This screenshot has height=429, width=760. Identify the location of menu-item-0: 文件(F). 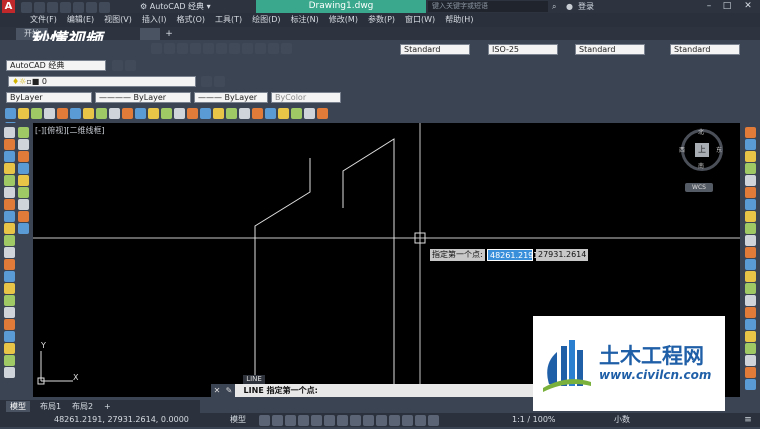
(43, 19).